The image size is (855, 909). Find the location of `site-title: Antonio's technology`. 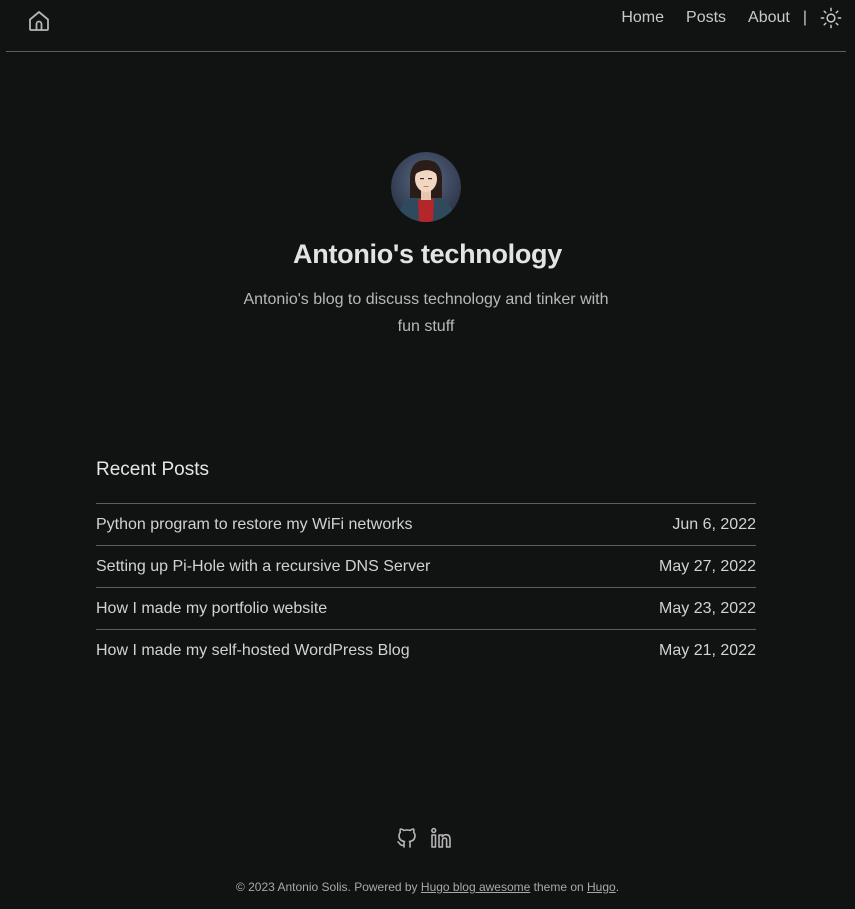

site-title: Antonio's technology is located at coordinates (427, 254).